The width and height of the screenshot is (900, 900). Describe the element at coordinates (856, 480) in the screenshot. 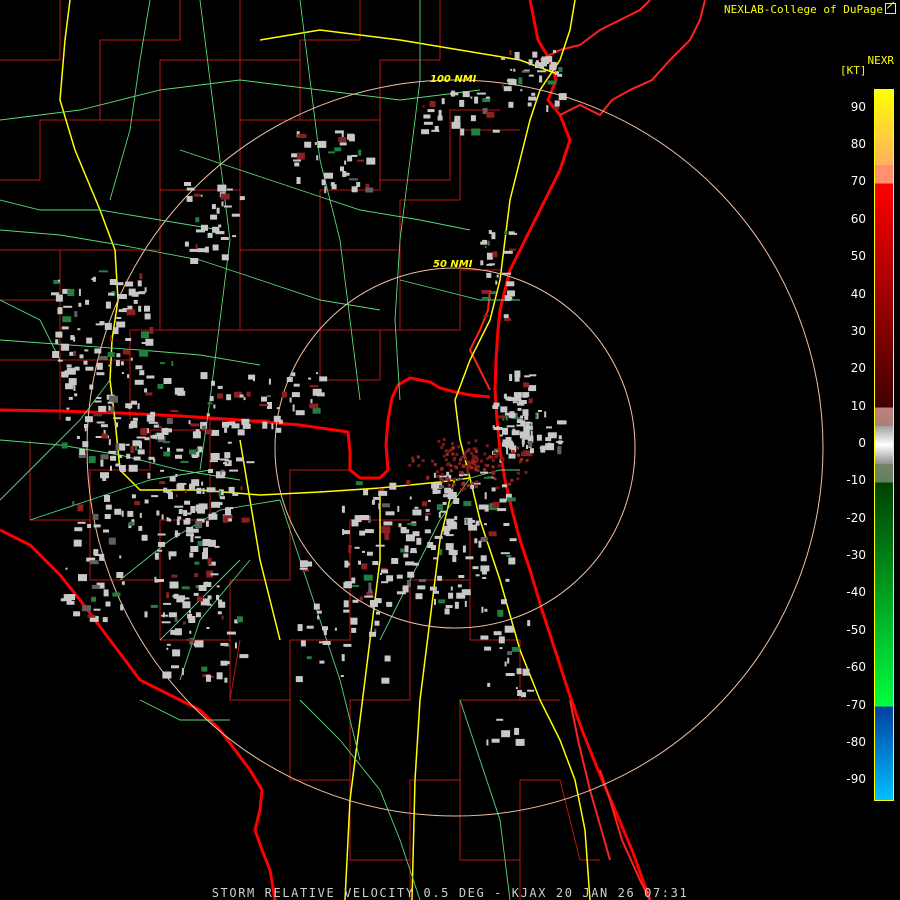

I see `scale-tick-label: -10` at that location.